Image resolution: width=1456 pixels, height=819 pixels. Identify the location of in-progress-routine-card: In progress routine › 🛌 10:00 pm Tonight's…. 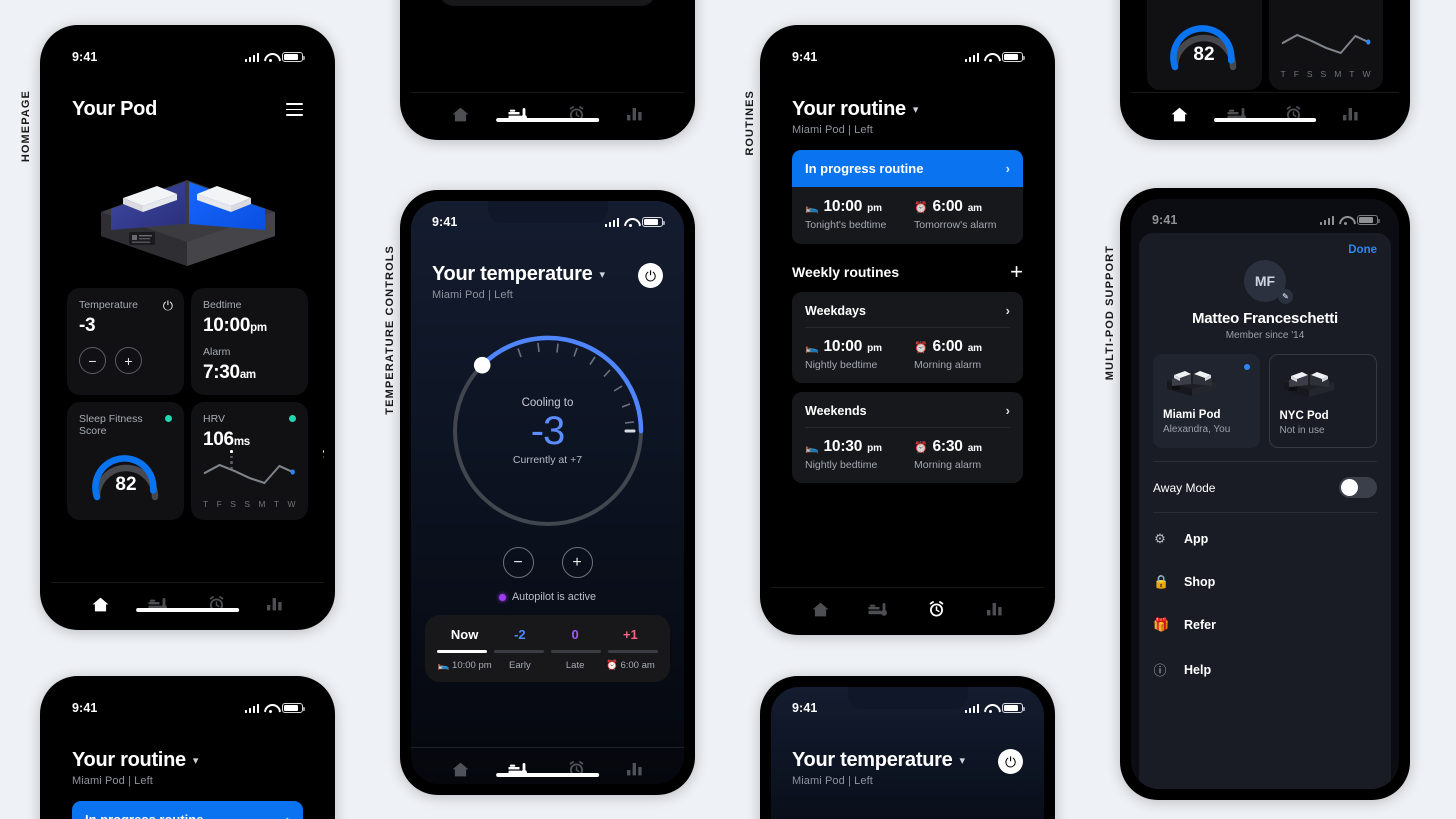
(907, 197).